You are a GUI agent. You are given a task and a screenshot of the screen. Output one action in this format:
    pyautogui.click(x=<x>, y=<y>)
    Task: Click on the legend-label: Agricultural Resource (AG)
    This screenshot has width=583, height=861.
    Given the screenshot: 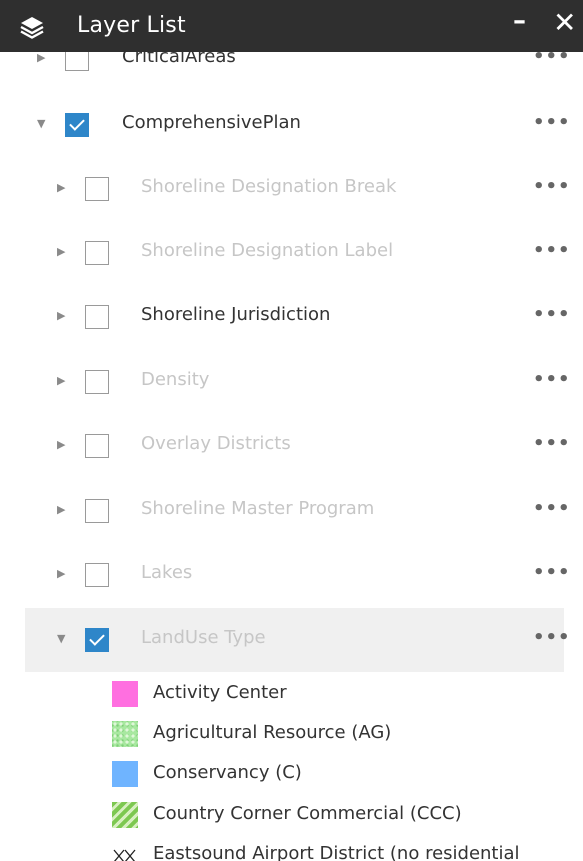 What is the action you would take?
    pyautogui.click(x=272, y=732)
    